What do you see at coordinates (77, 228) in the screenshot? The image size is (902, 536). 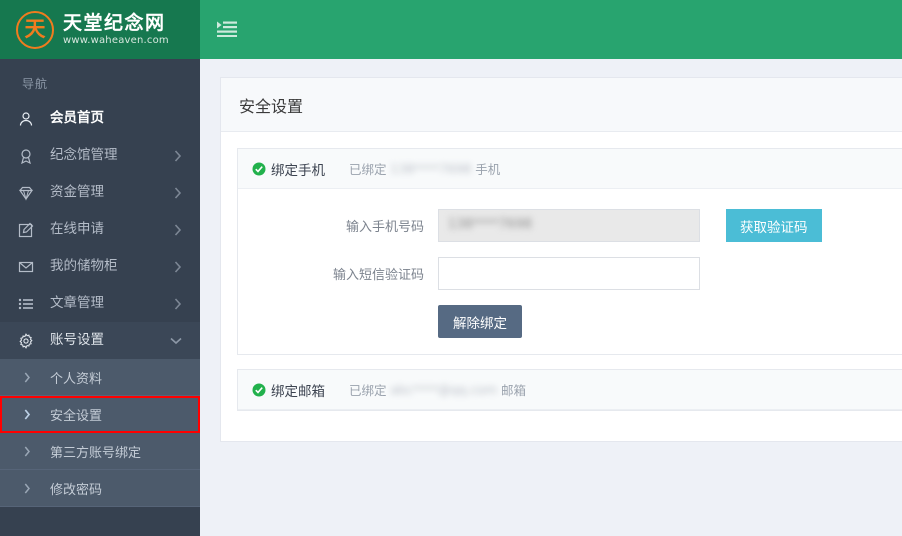 I see `sidebar-item-label: 在线申请` at bounding box center [77, 228].